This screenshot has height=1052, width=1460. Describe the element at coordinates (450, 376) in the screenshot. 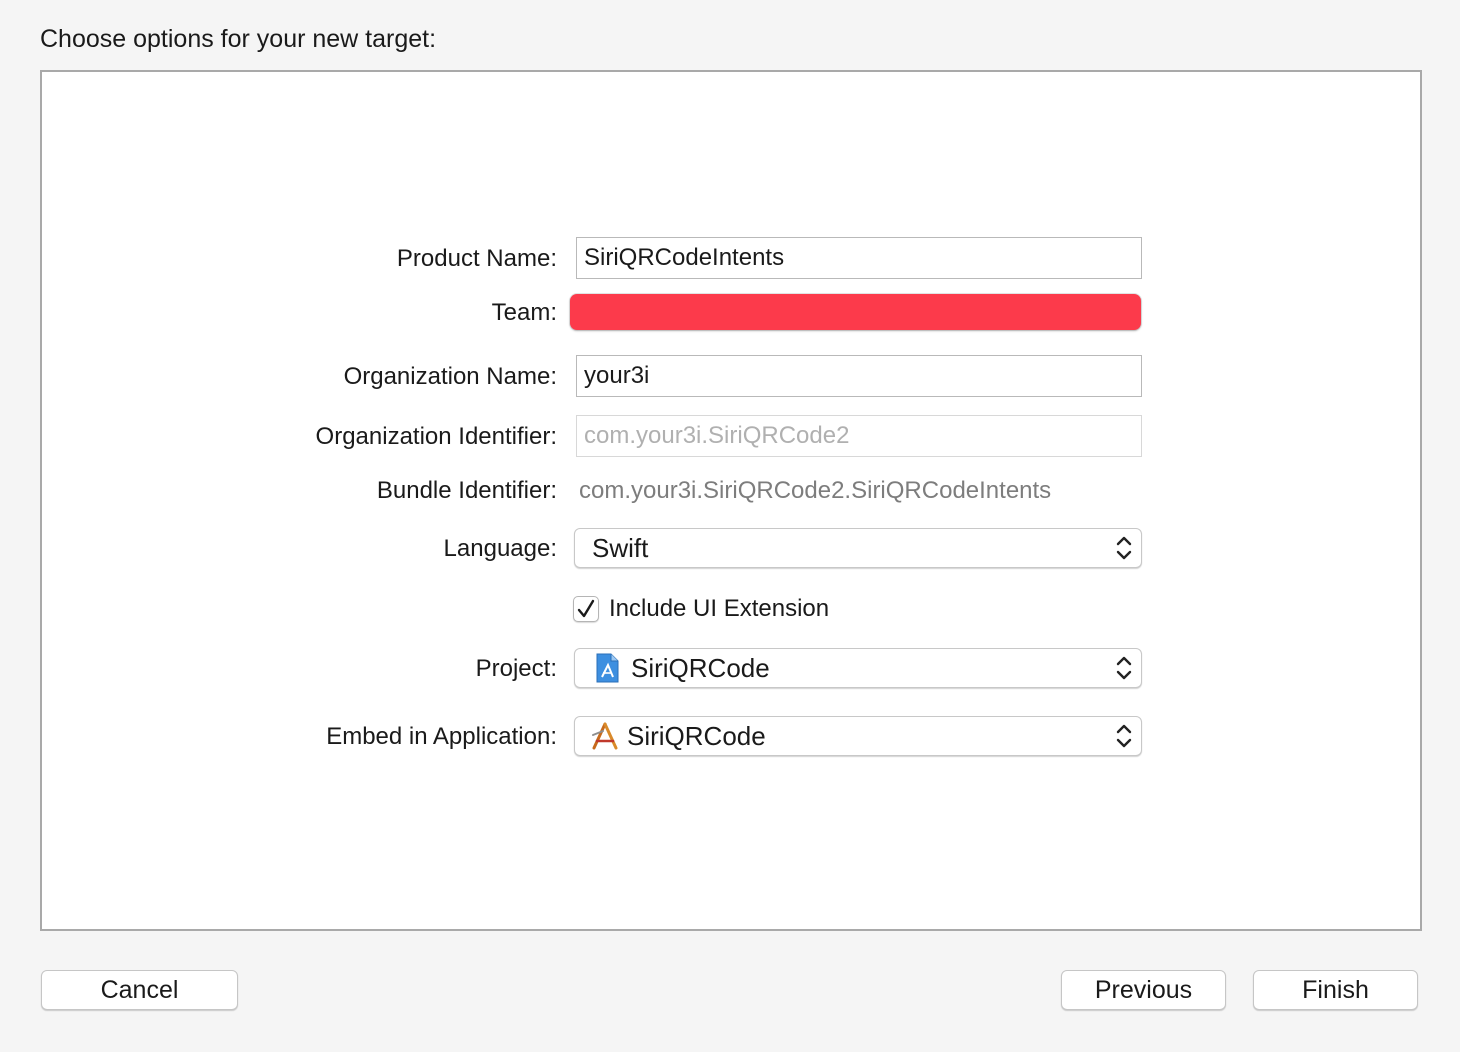

I see `organization-name-label: Organization Name:` at that location.